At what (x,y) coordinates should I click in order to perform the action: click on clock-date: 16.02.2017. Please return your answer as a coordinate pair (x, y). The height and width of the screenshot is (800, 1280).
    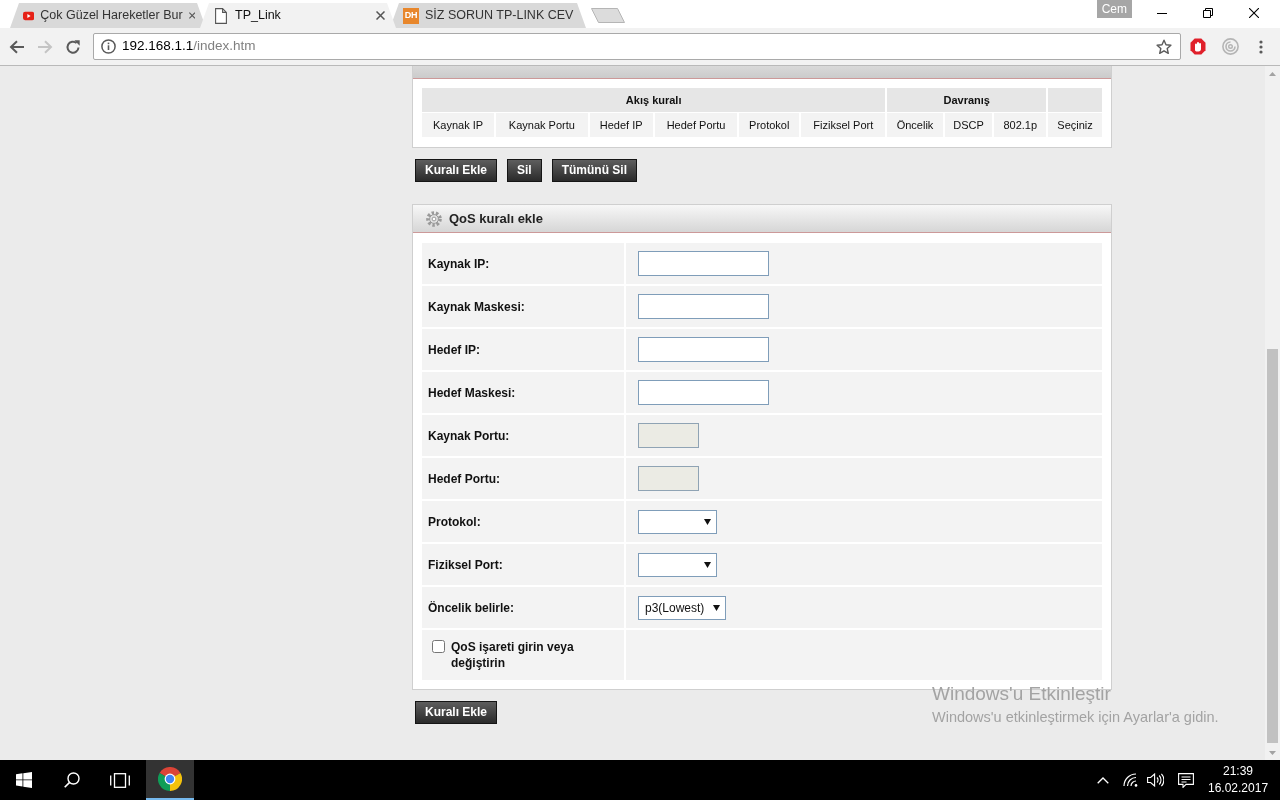
    Looking at the image, I should click on (1238, 788).